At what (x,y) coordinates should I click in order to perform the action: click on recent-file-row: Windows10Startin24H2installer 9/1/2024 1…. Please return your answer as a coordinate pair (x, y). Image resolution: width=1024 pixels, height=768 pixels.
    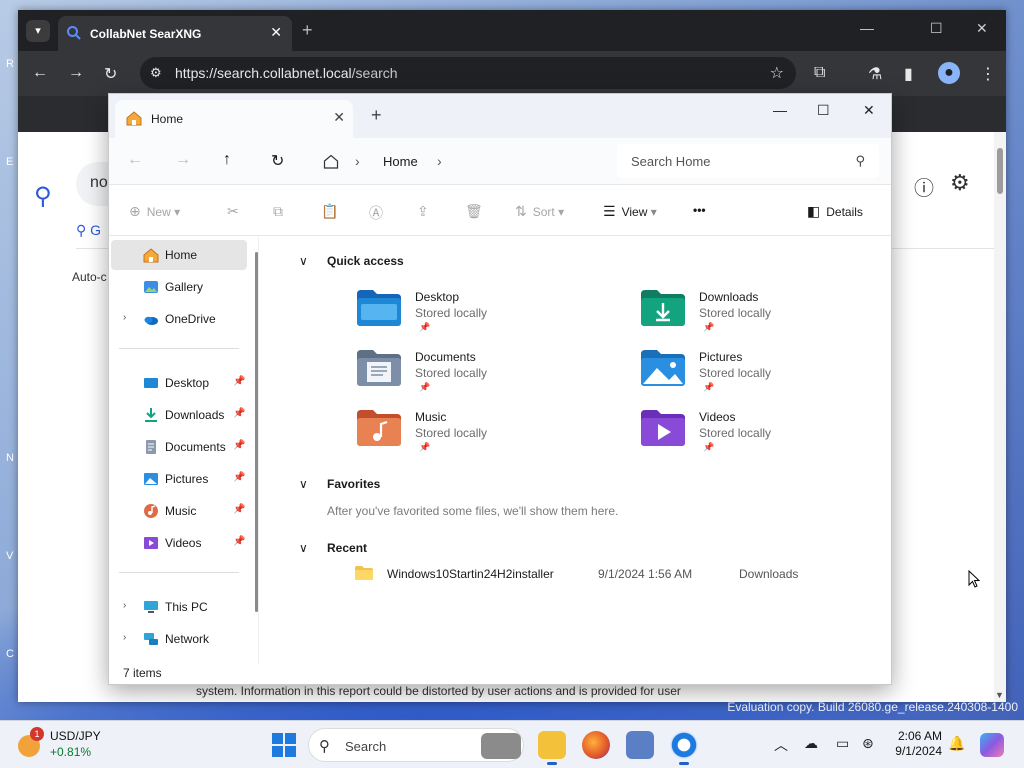
    Looking at the image, I should click on (580, 576).